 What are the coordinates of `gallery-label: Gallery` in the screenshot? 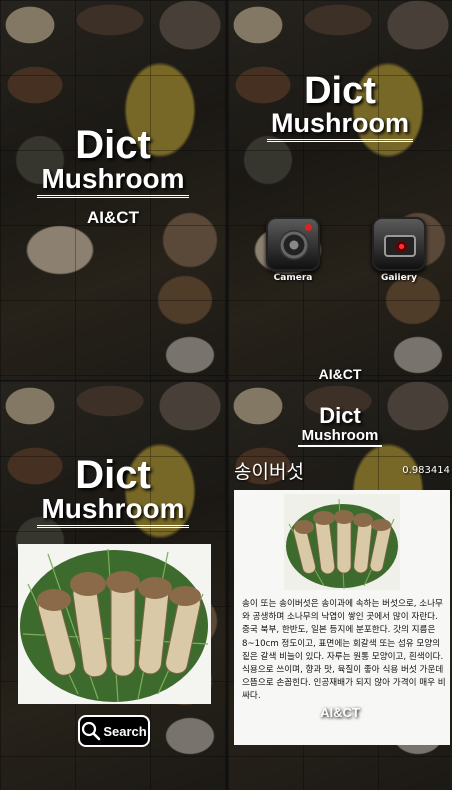 It's located at (399, 278).